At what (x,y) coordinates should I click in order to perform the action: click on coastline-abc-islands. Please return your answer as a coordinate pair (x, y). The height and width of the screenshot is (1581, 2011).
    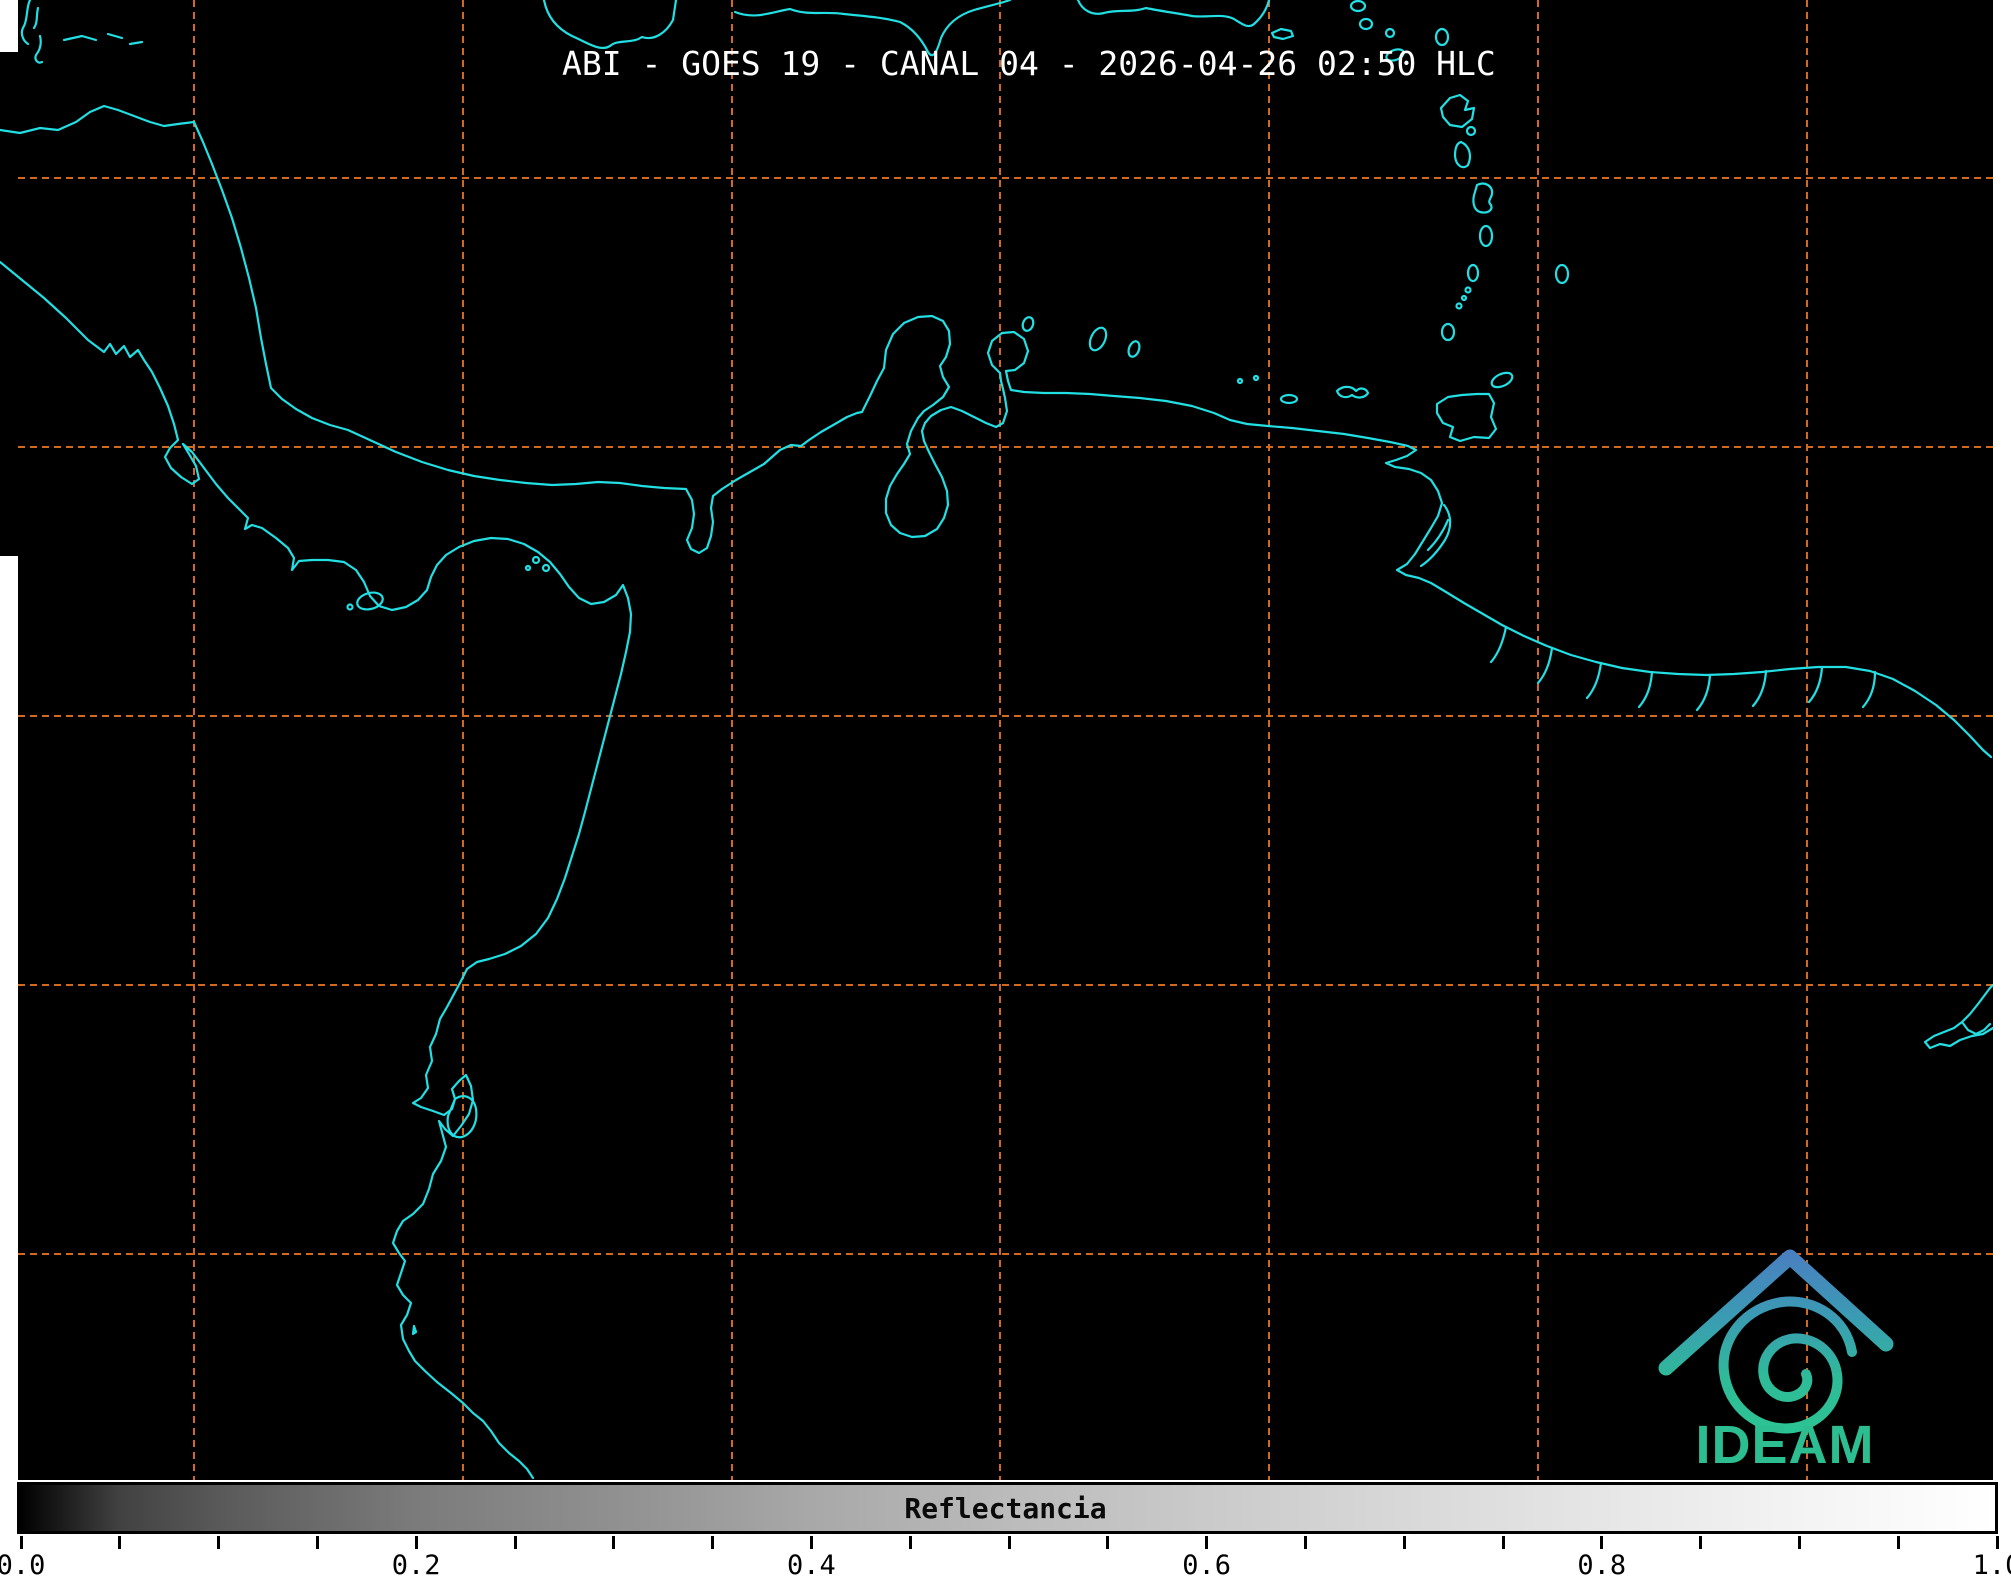
    Looking at the image, I should click on (1081, 337).